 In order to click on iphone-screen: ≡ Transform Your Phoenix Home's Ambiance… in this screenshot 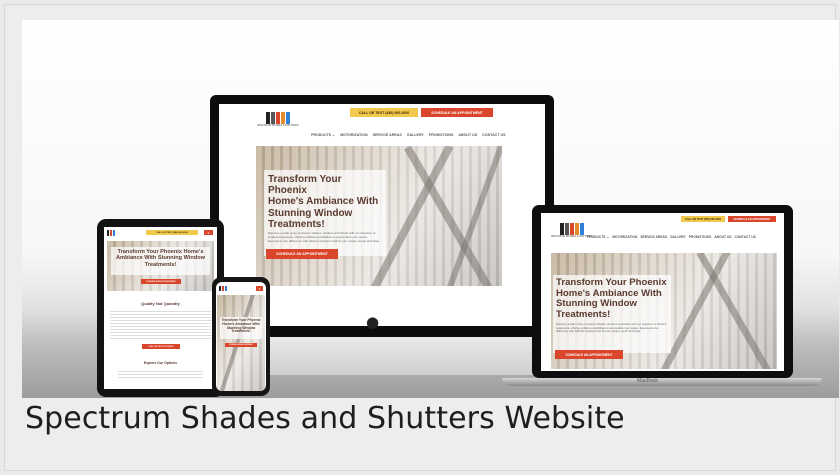, I will do `click(241, 336)`.